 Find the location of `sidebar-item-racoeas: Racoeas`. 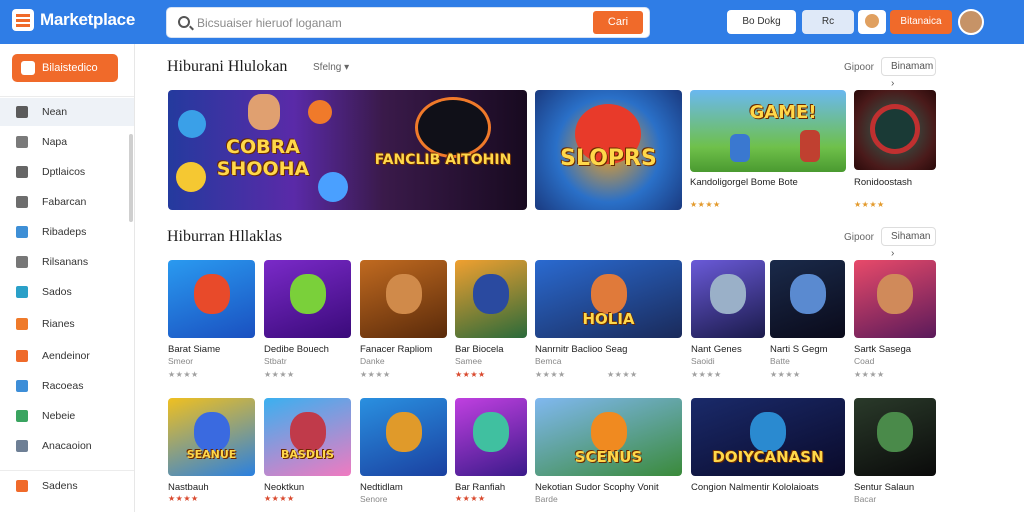

sidebar-item-racoeas: Racoeas is located at coordinates (67, 386).